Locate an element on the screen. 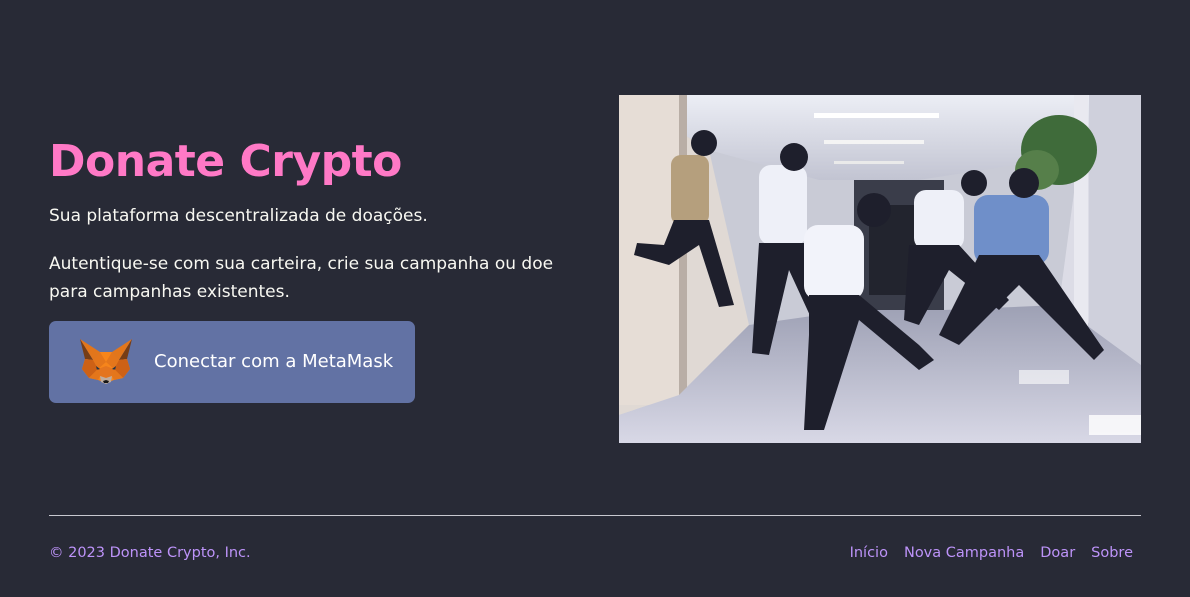 The height and width of the screenshot is (597, 1190). footer-link-sobre: Sobre is located at coordinates (1112, 553).